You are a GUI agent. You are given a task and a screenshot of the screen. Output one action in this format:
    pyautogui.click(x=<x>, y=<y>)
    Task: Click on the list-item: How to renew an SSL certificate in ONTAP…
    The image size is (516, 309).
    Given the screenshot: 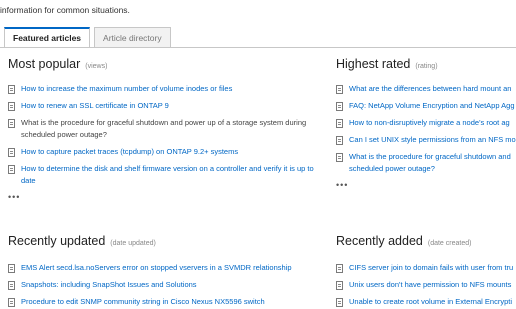 What is the action you would take?
    pyautogui.click(x=167, y=106)
    